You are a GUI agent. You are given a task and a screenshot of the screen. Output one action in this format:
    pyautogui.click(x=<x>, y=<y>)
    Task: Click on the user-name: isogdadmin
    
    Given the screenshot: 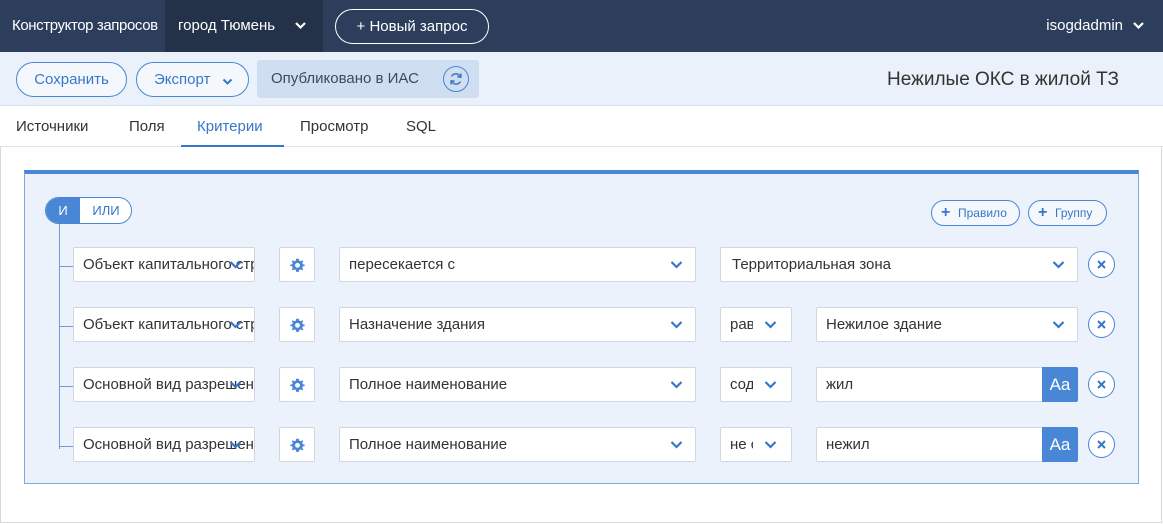 What is the action you would take?
    pyautogui.click(x=1084, y=25)
    